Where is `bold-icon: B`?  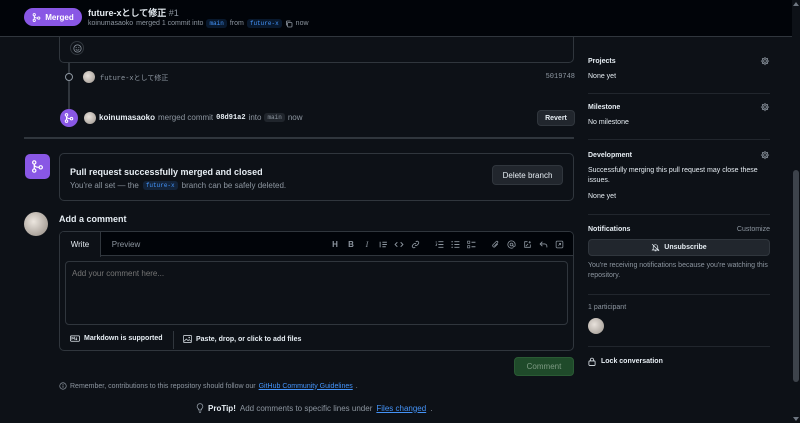
bold-icon: B is located at coordinates (351, 244).